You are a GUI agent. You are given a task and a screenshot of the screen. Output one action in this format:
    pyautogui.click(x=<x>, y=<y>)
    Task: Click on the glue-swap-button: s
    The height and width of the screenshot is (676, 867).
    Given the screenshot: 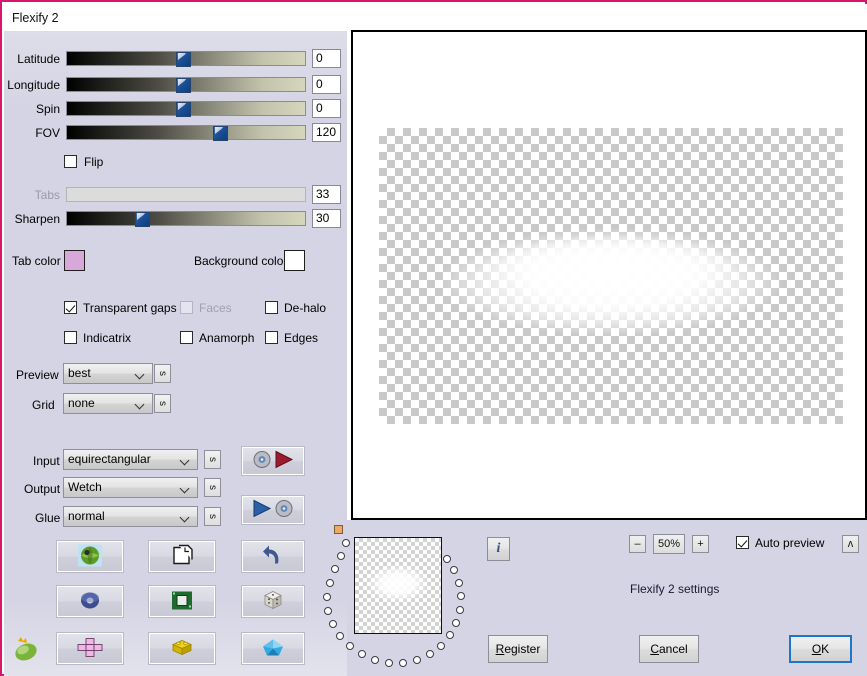 What is the action you would take?
    pyautogui.click(x=212, y=516)
    